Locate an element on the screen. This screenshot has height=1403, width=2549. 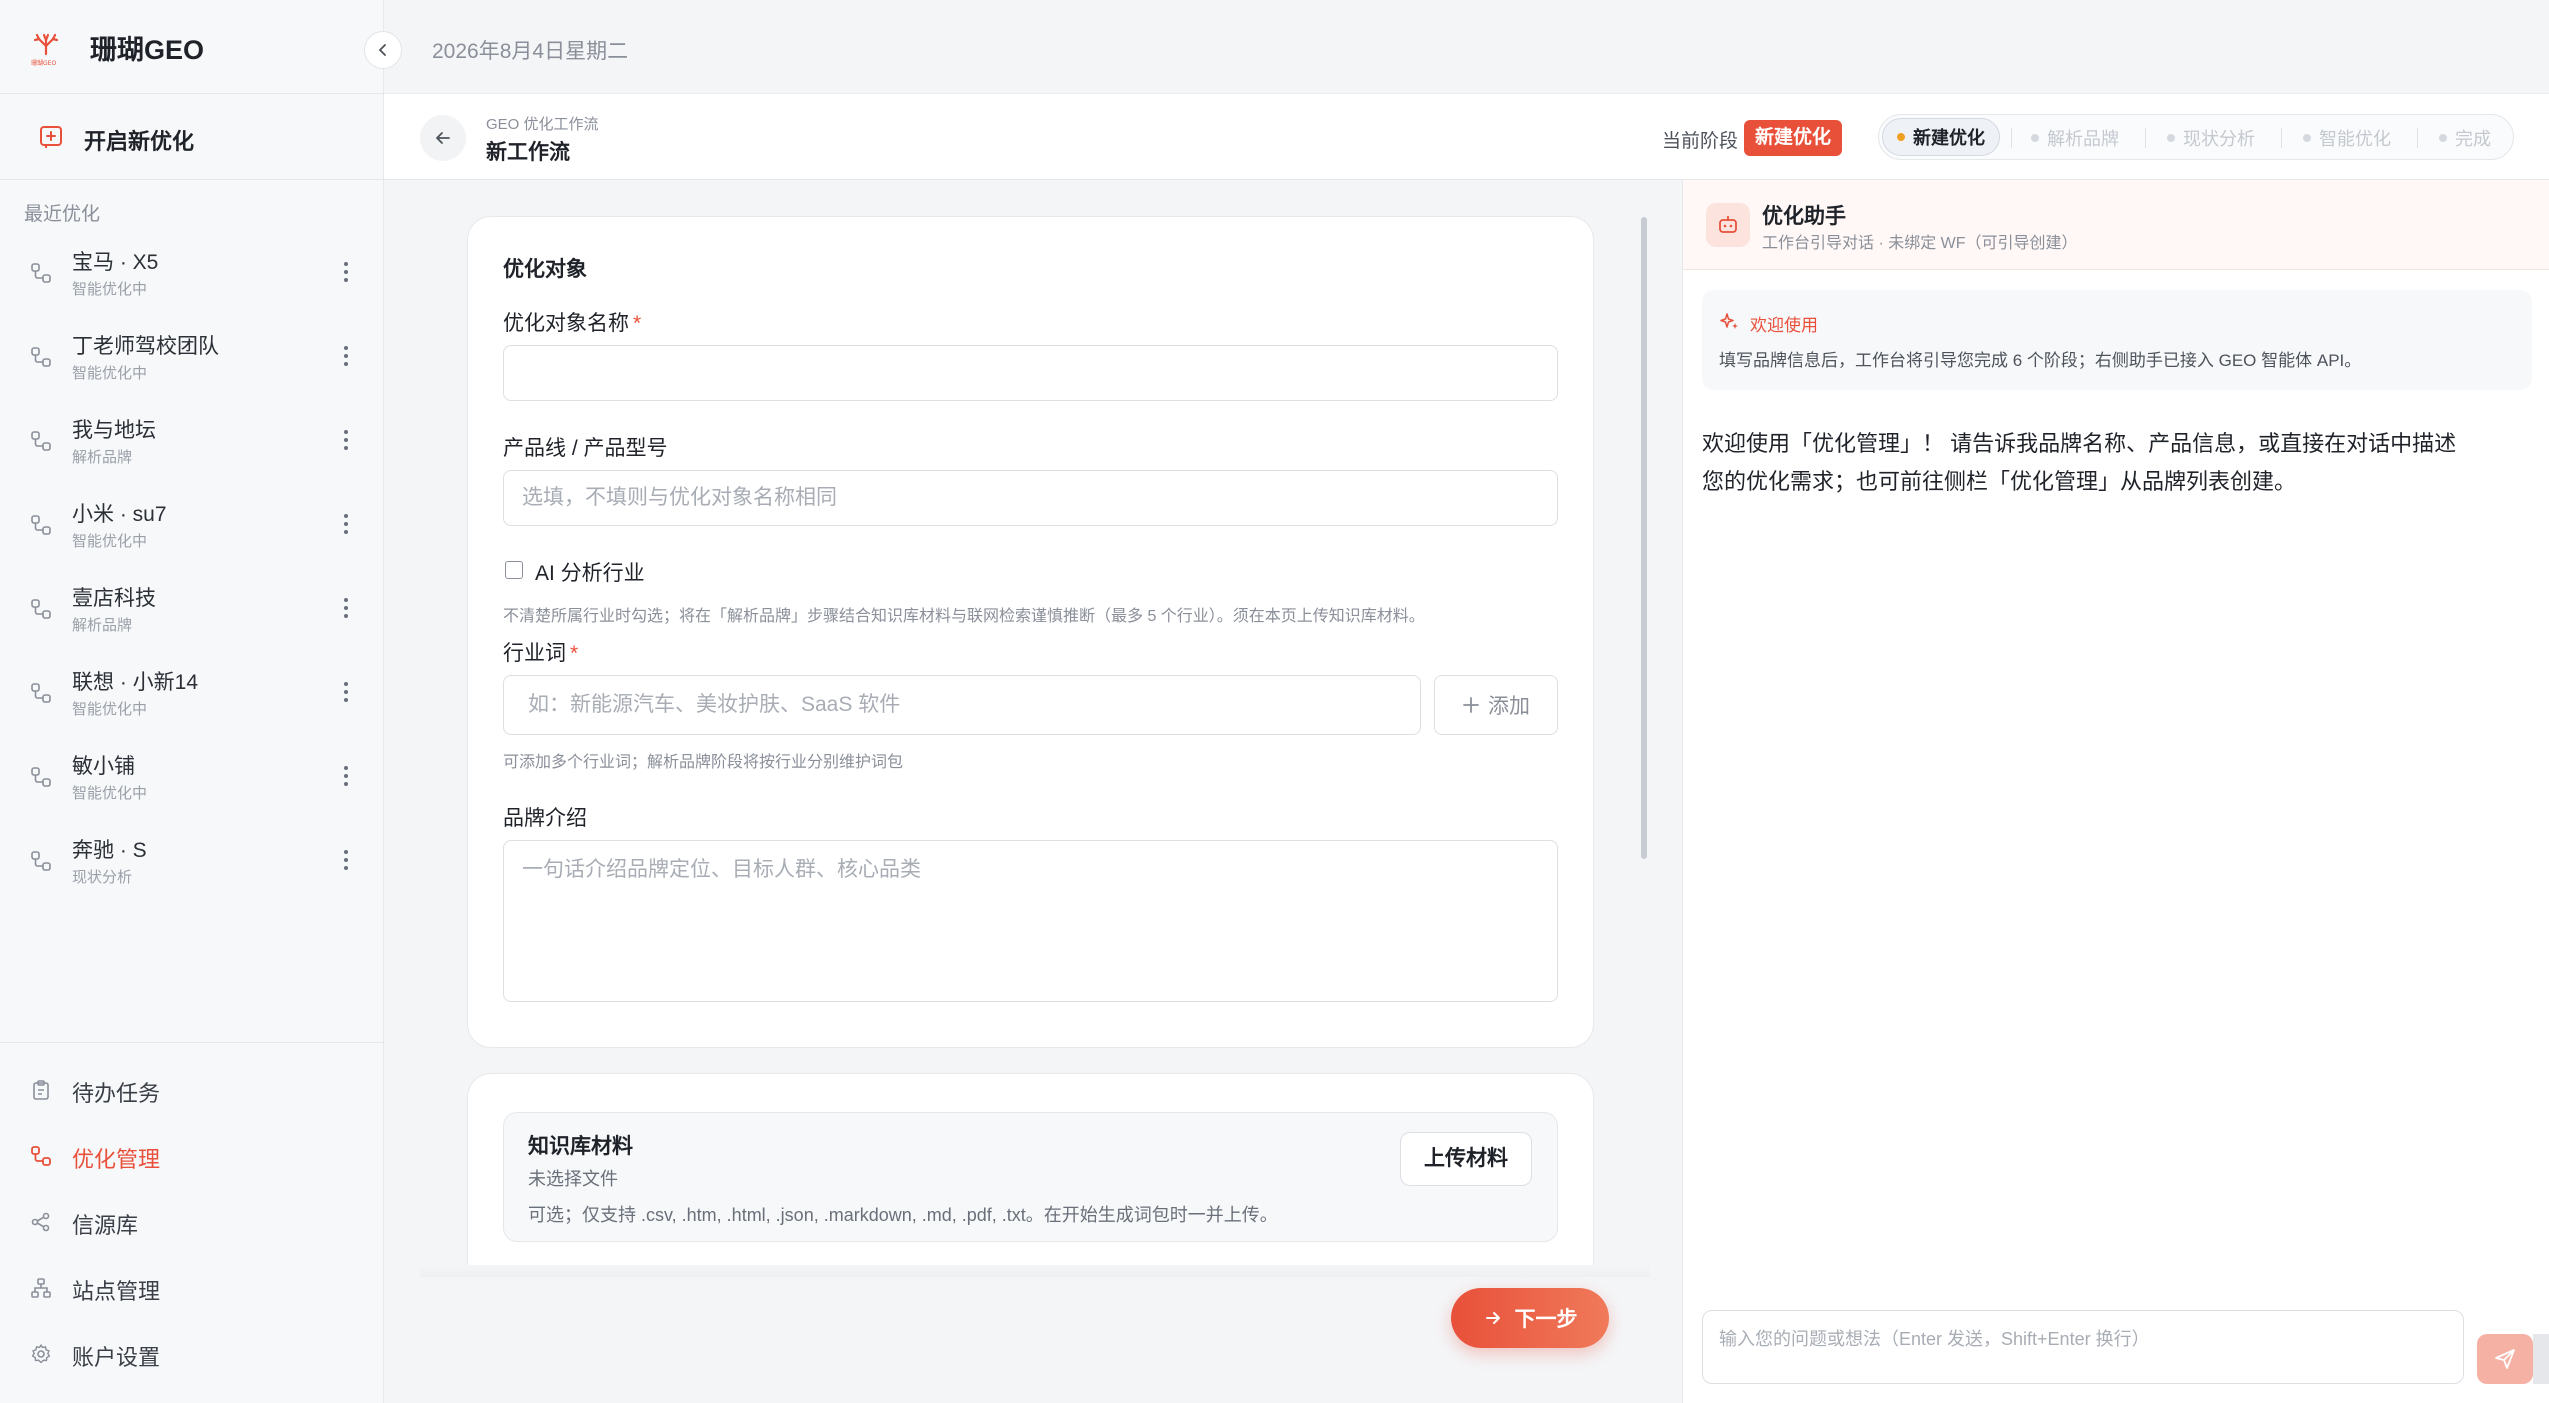
recent-item: 奔驰 · S 现状分析 is located at coordinates (192, 862).